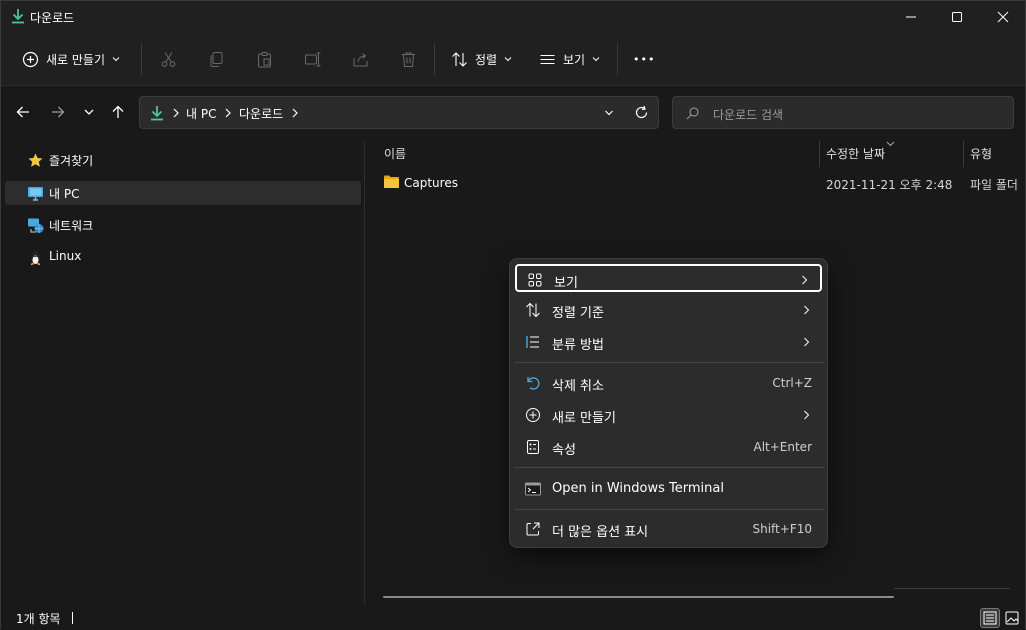 This screenshot has width=1026, height=630. What do you see at coordinates (578, 386) in the screenshot?
I see `menu-item-label: 삭제 취소` at bounding box center [578, 386].